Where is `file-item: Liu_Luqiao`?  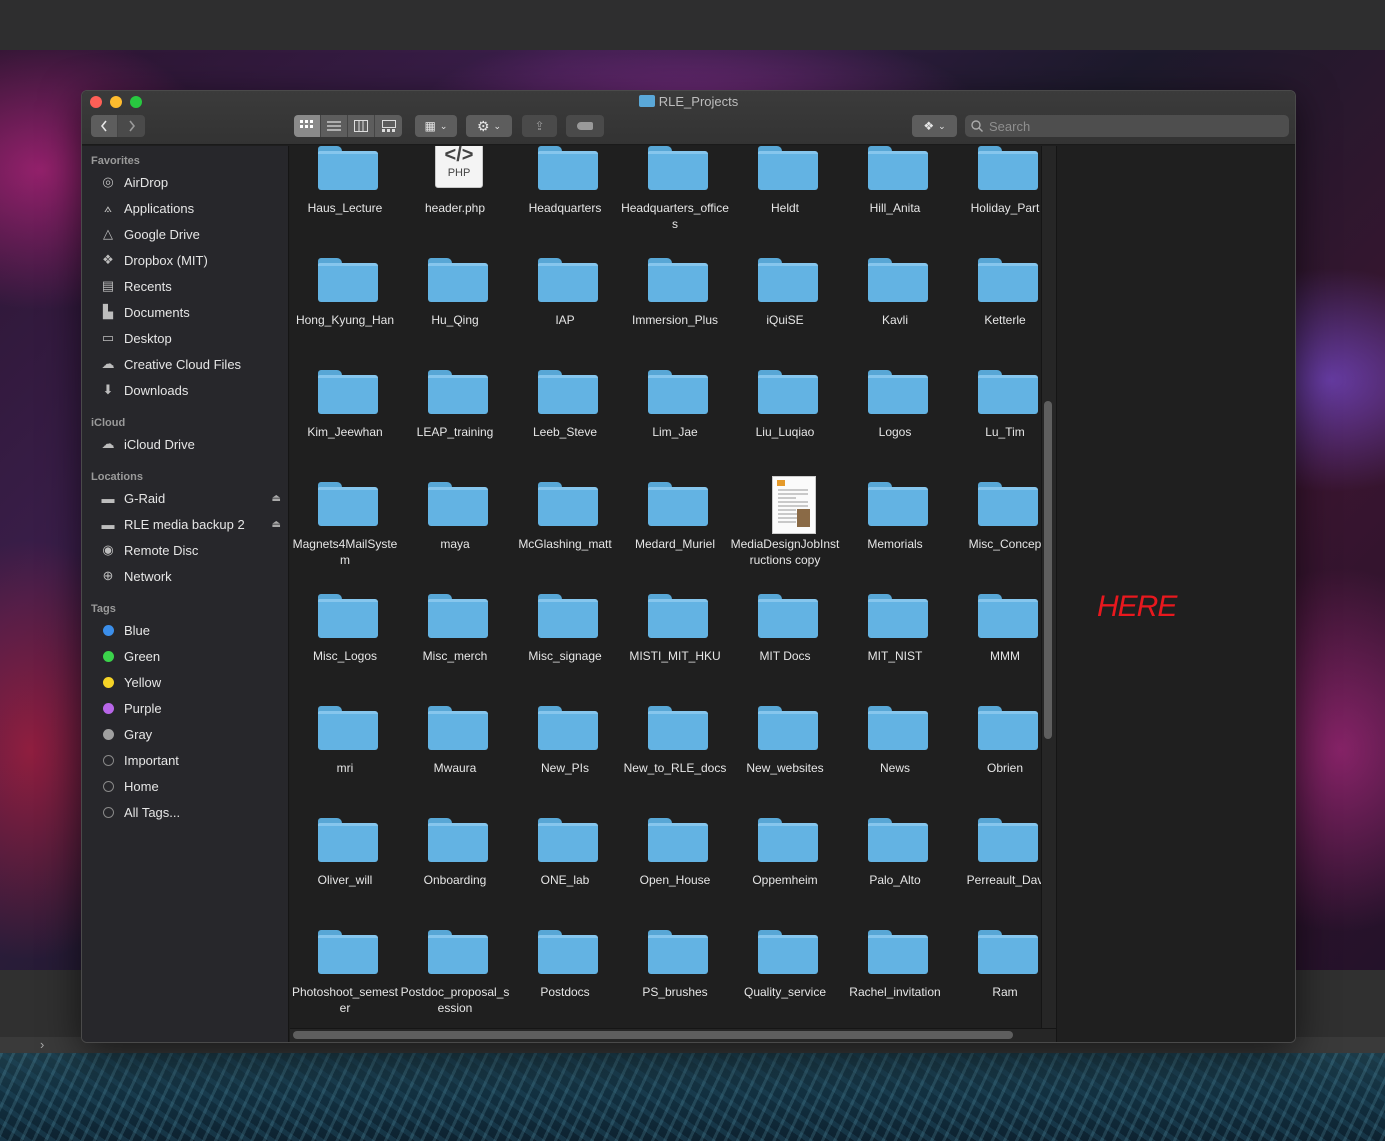 file-item: Liu_Luqiao is located at coordinates (785, 422).